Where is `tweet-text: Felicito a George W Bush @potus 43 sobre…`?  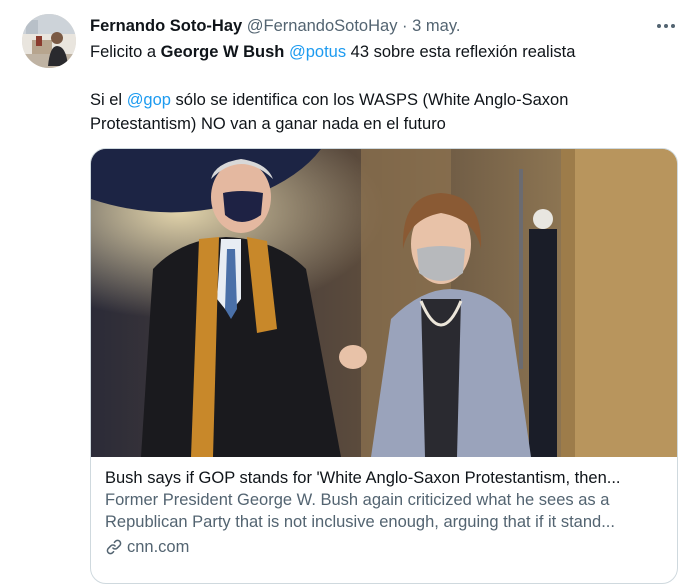
tweet-text: Felicito a George W Bush @potus 43 sobre… is located at coordinates (370, 88).